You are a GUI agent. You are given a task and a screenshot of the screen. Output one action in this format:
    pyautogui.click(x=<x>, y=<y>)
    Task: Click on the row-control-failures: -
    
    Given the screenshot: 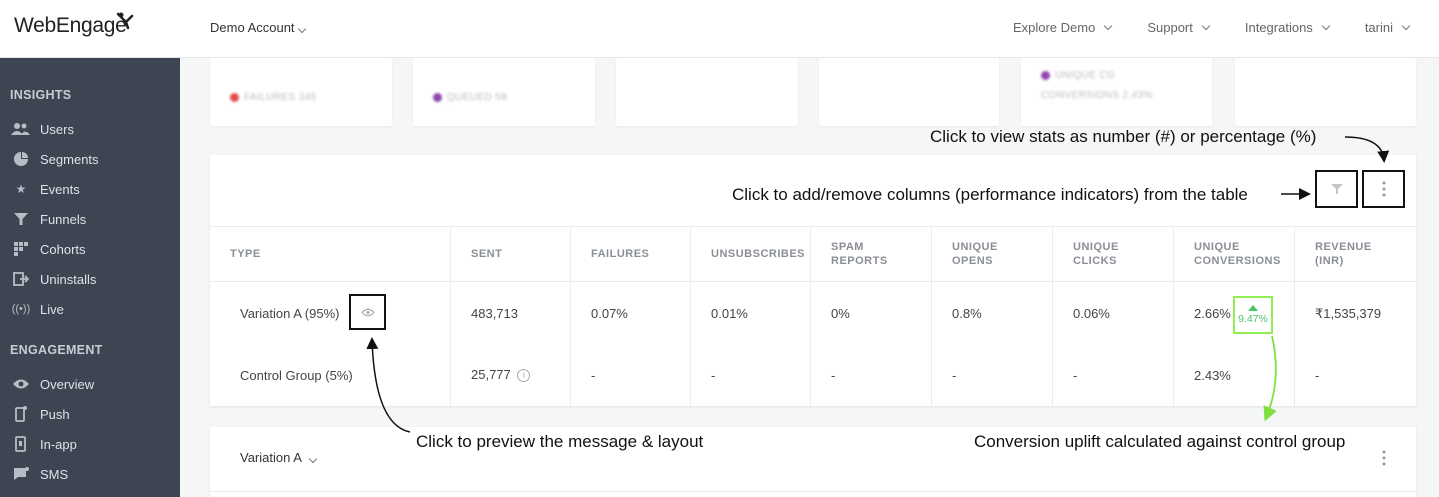 What is the action you would take?
    pyautogui.click(x=593, y=375)
    